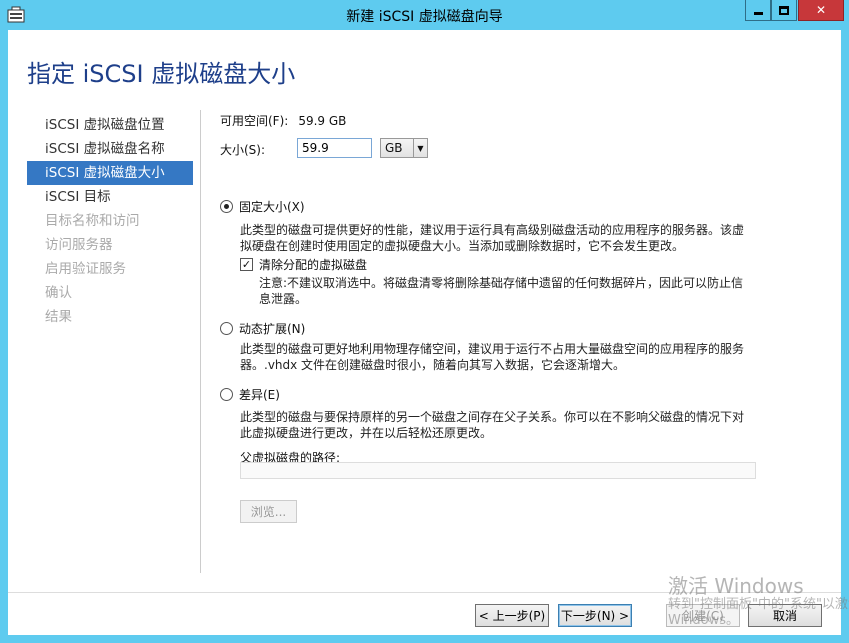 The image size is (849, 643). What do you see at coordinates (110, 125) in the screenshot?
I see `nav-item-disk-location: iSCSI 虚拟磁盘位置` at bounding box center [110, 125].